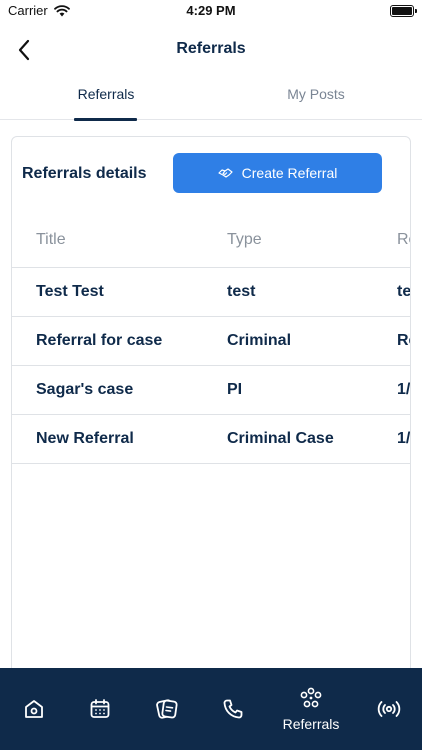 This screenshot has height=750, width=422. Describe the element at coordinates (225, 173) in the screenshot. I see `handshake-icon` at that location.